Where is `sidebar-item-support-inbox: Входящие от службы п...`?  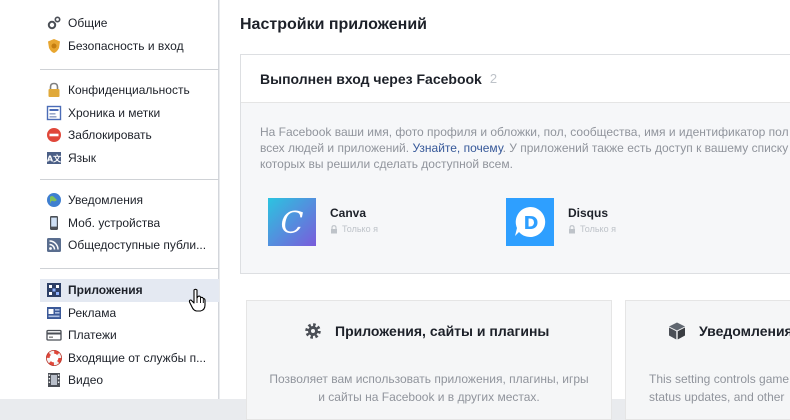
sidebar-item-support-inbox: Входящие от службы п... is located at coordinates (129, 358).